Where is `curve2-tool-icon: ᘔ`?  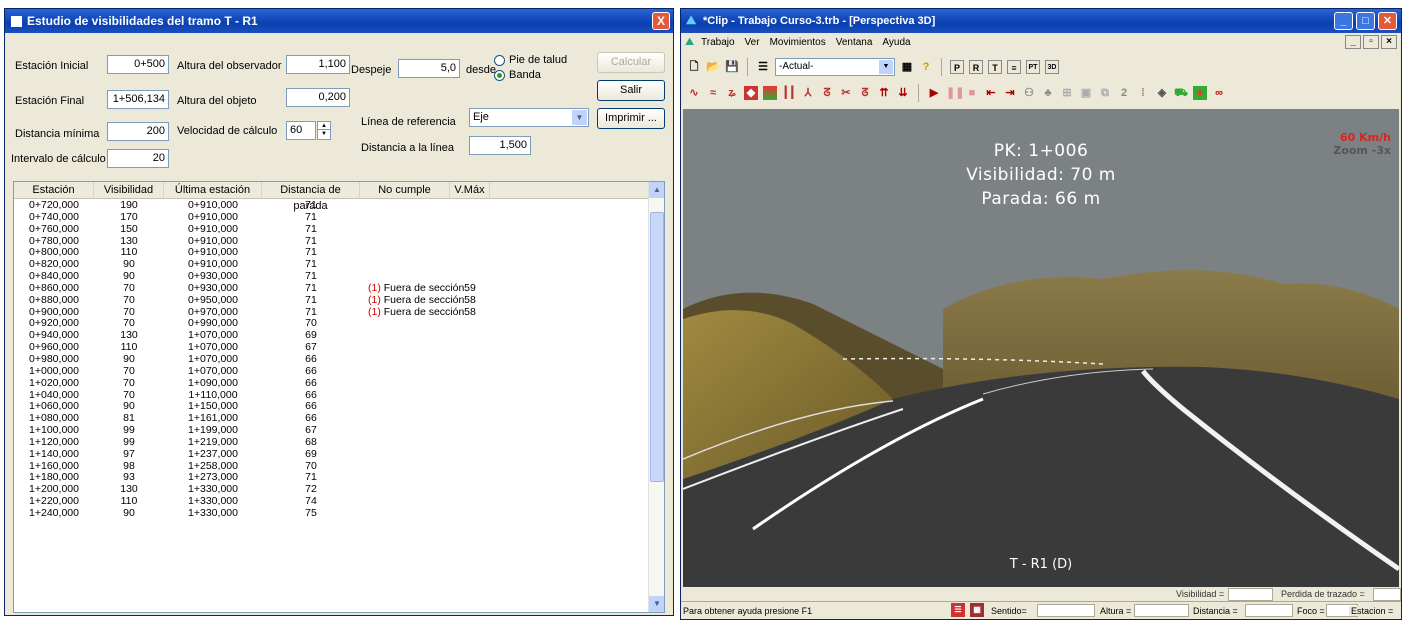
curve2-tool-icon: ᘔ is located at coordinates (827, 93).